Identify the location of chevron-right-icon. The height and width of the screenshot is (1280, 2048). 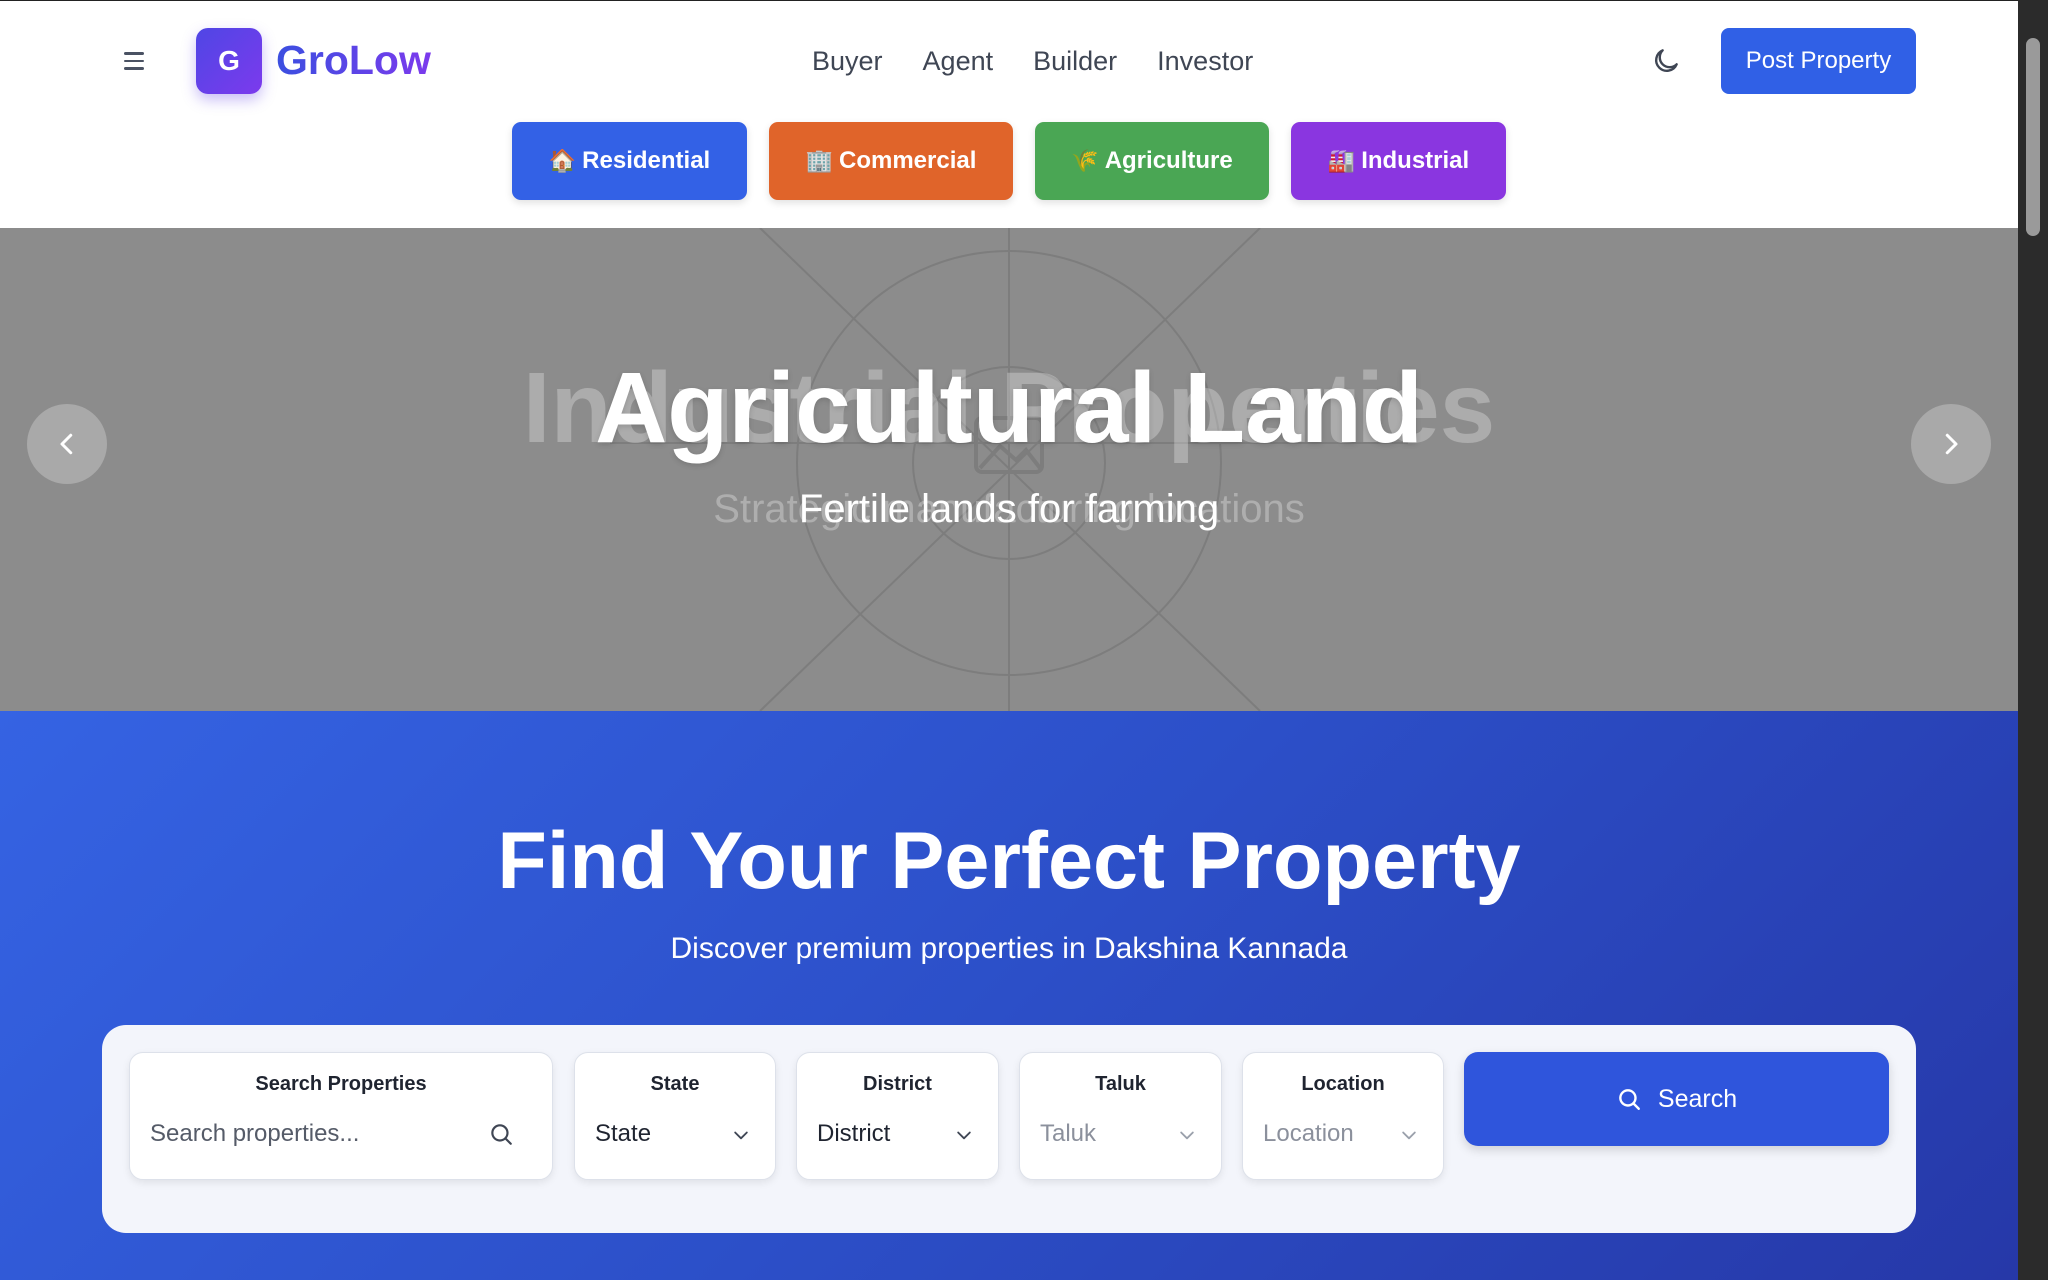
(1951, 444).